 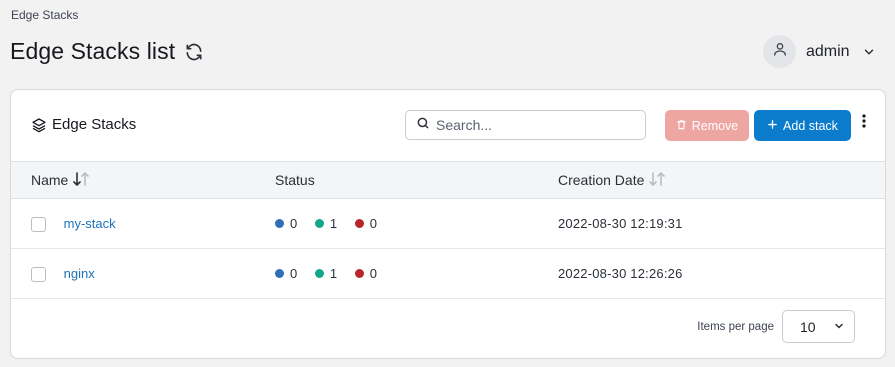 I want to click on avatar, so click(x=779, y=51).